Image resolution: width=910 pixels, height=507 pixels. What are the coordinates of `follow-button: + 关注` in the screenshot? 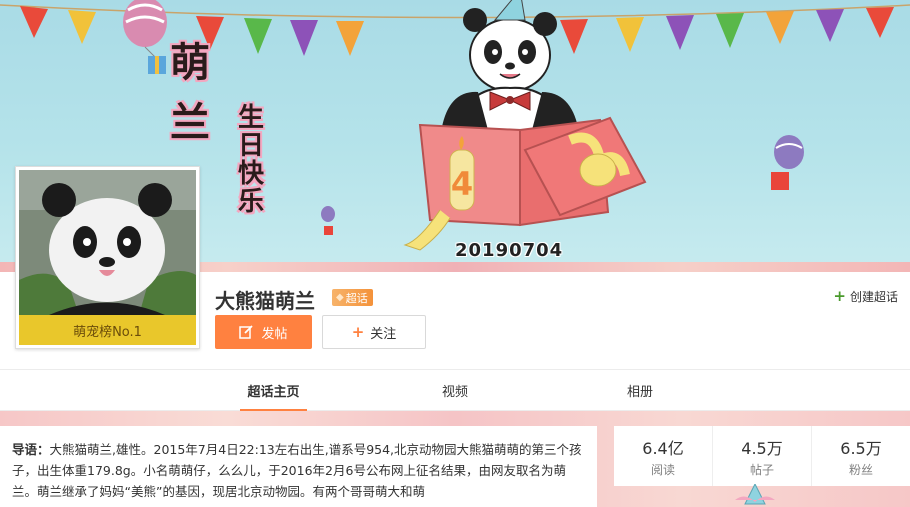 It's located at (374, 332).